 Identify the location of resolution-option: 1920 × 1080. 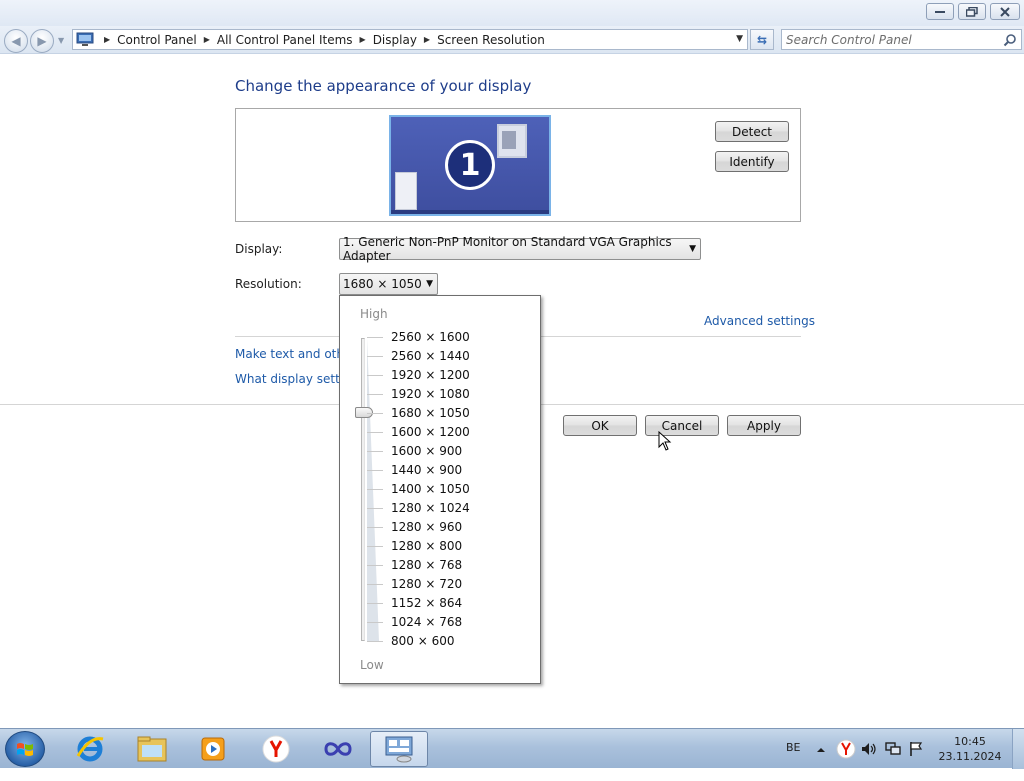
(440, 394).